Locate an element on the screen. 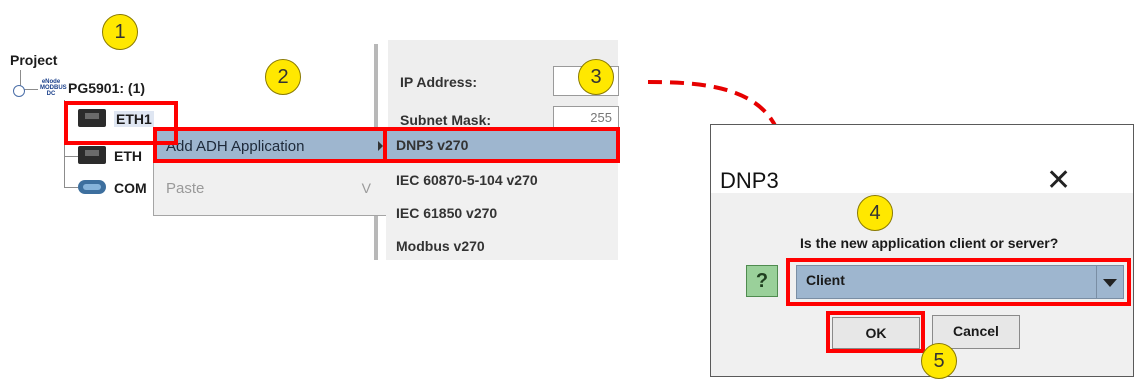 This screenshot has height=381, width=1137. step-badge-4: 4 is located at coordinates (875, 213).